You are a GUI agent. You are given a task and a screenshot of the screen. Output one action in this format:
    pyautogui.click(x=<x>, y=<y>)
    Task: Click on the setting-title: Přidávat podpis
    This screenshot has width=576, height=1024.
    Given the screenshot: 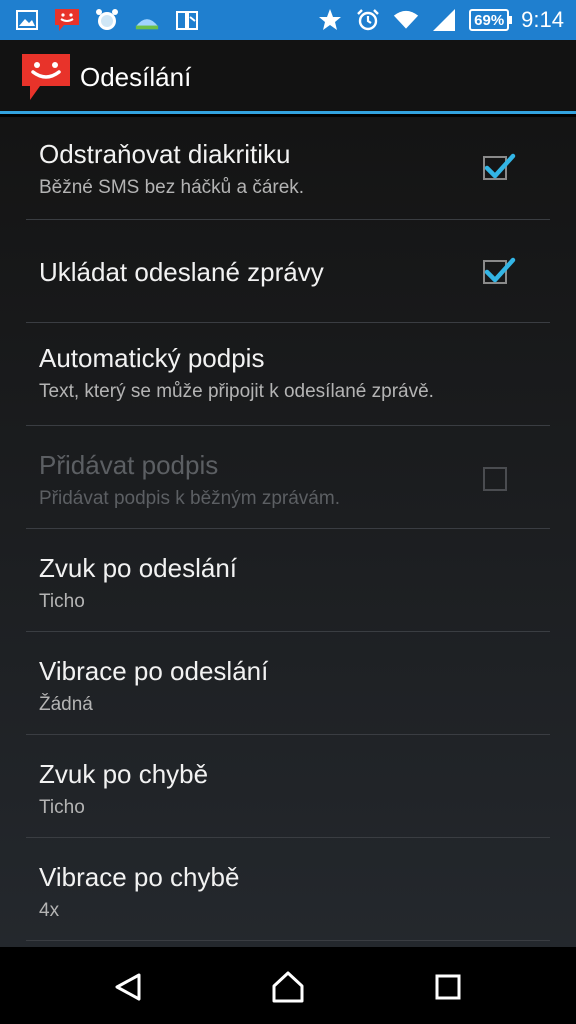 What is the action you would take?
    pyautogui.click(x=129, y=465)
    